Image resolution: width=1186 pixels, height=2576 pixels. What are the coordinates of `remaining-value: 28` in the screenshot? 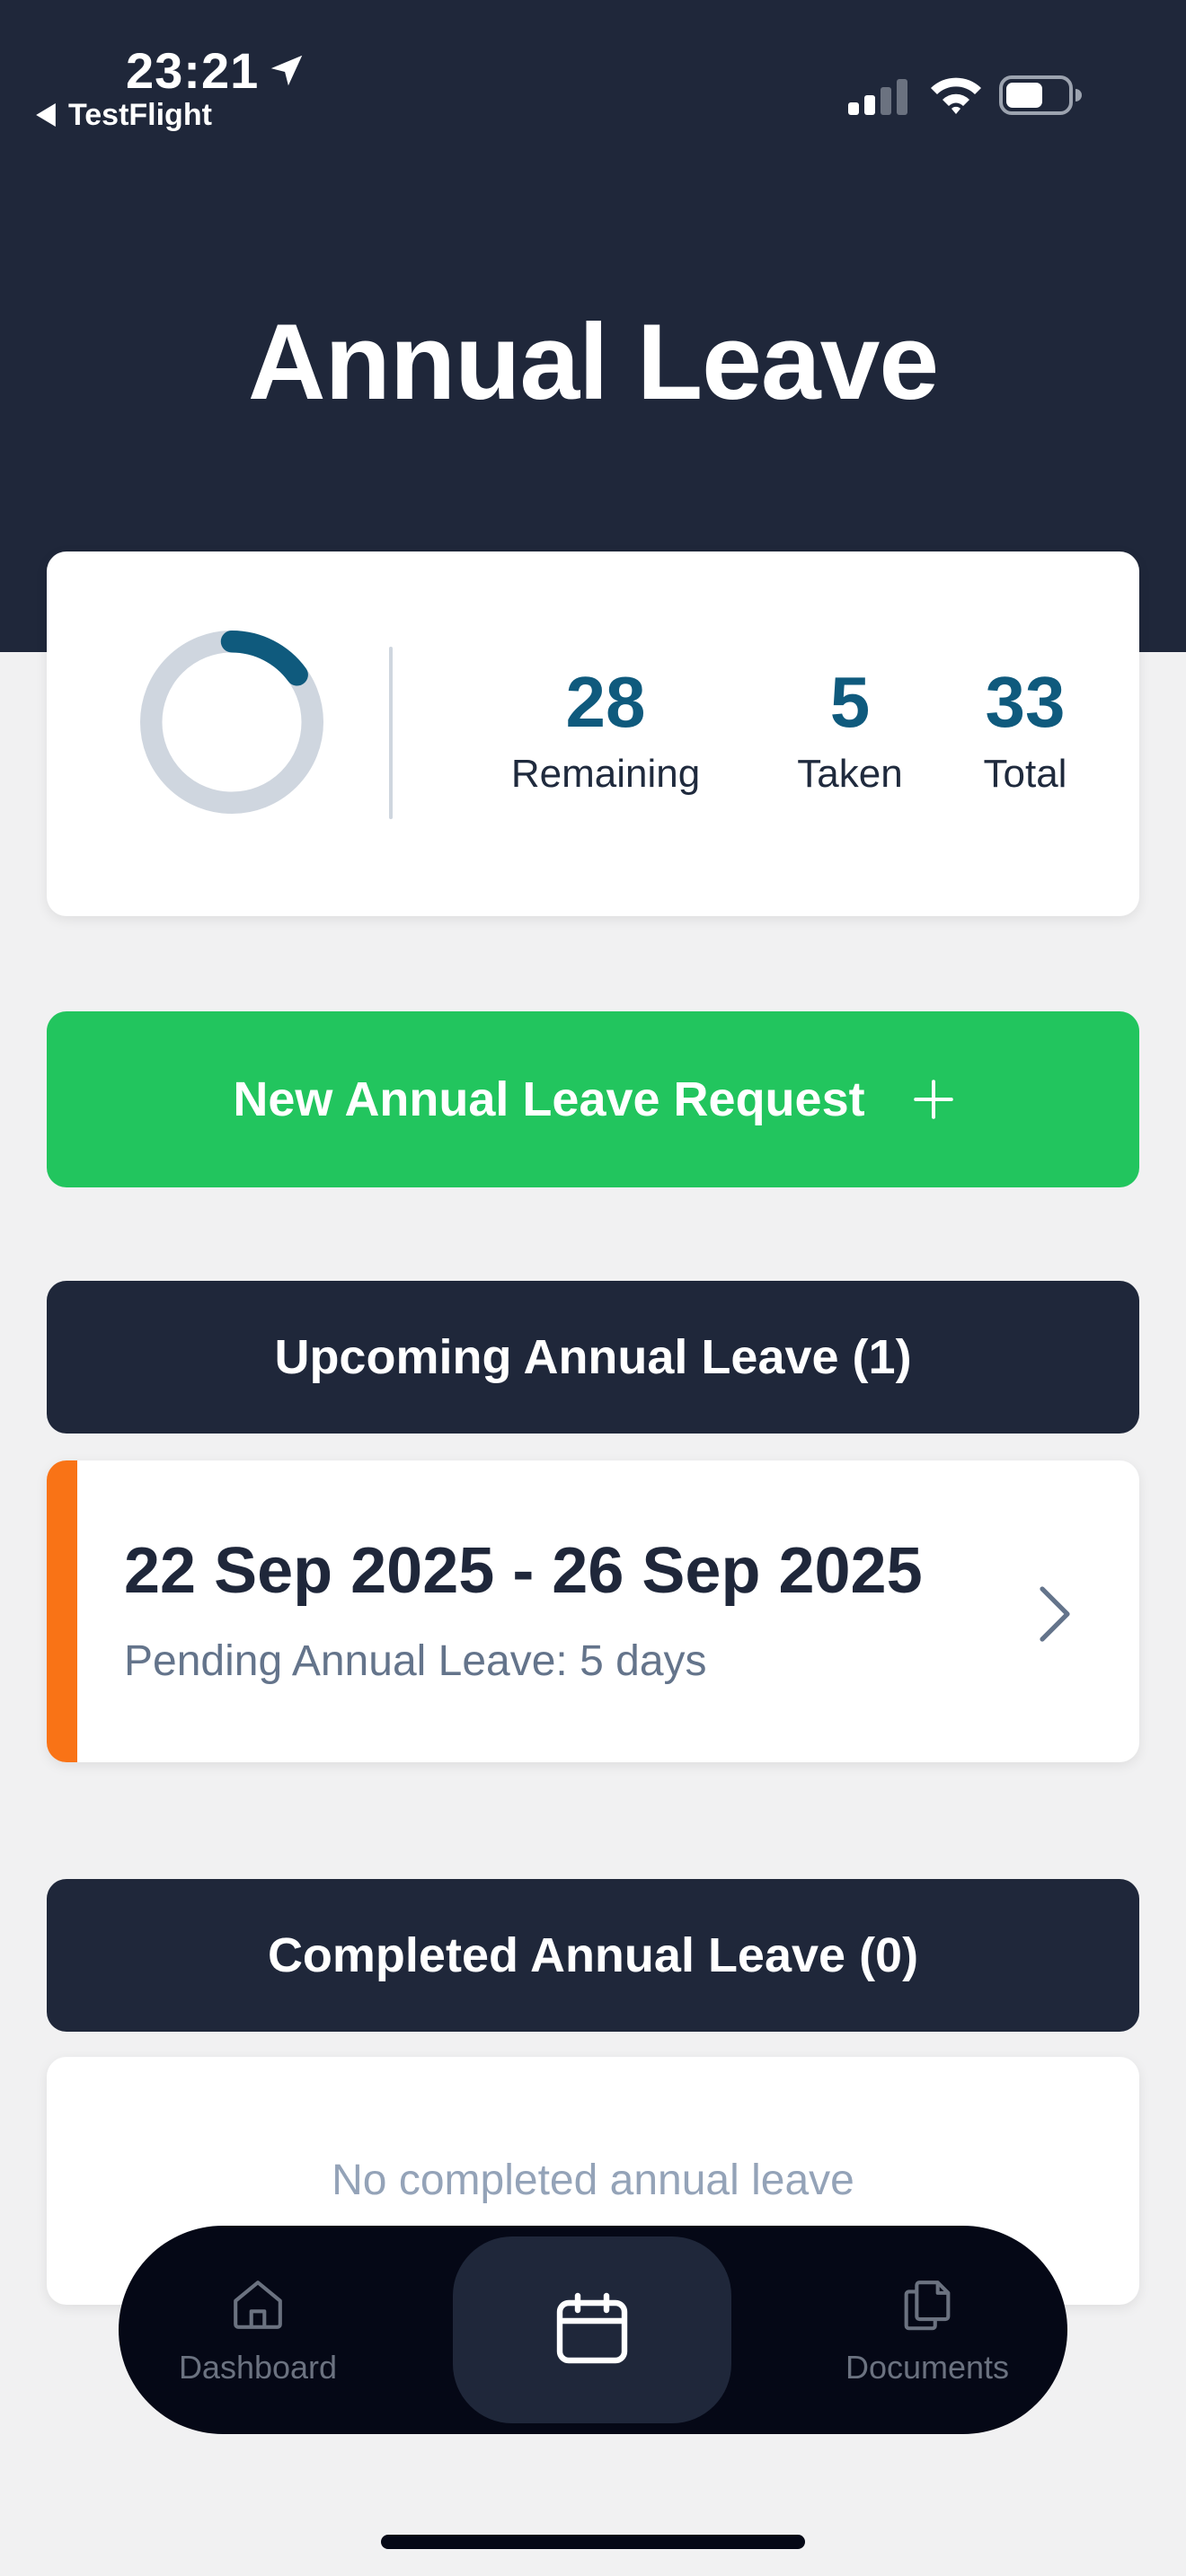 It's located at (605, 702).